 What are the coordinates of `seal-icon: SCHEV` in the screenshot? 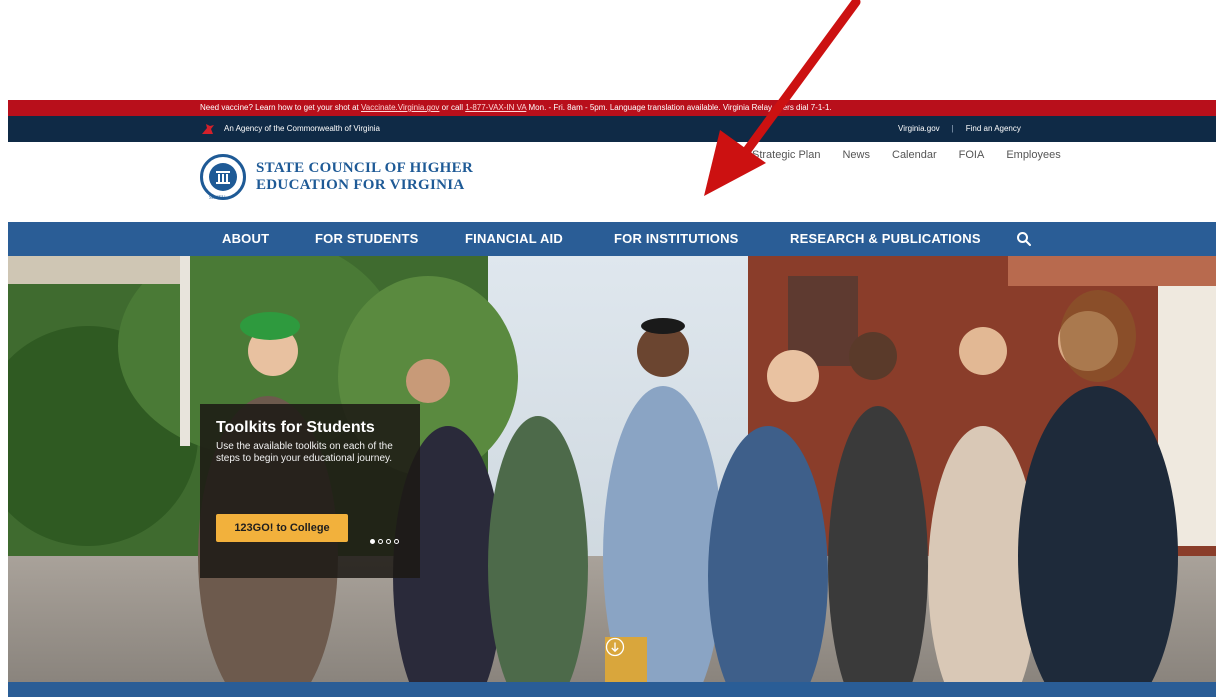 It's located at (223, 177).